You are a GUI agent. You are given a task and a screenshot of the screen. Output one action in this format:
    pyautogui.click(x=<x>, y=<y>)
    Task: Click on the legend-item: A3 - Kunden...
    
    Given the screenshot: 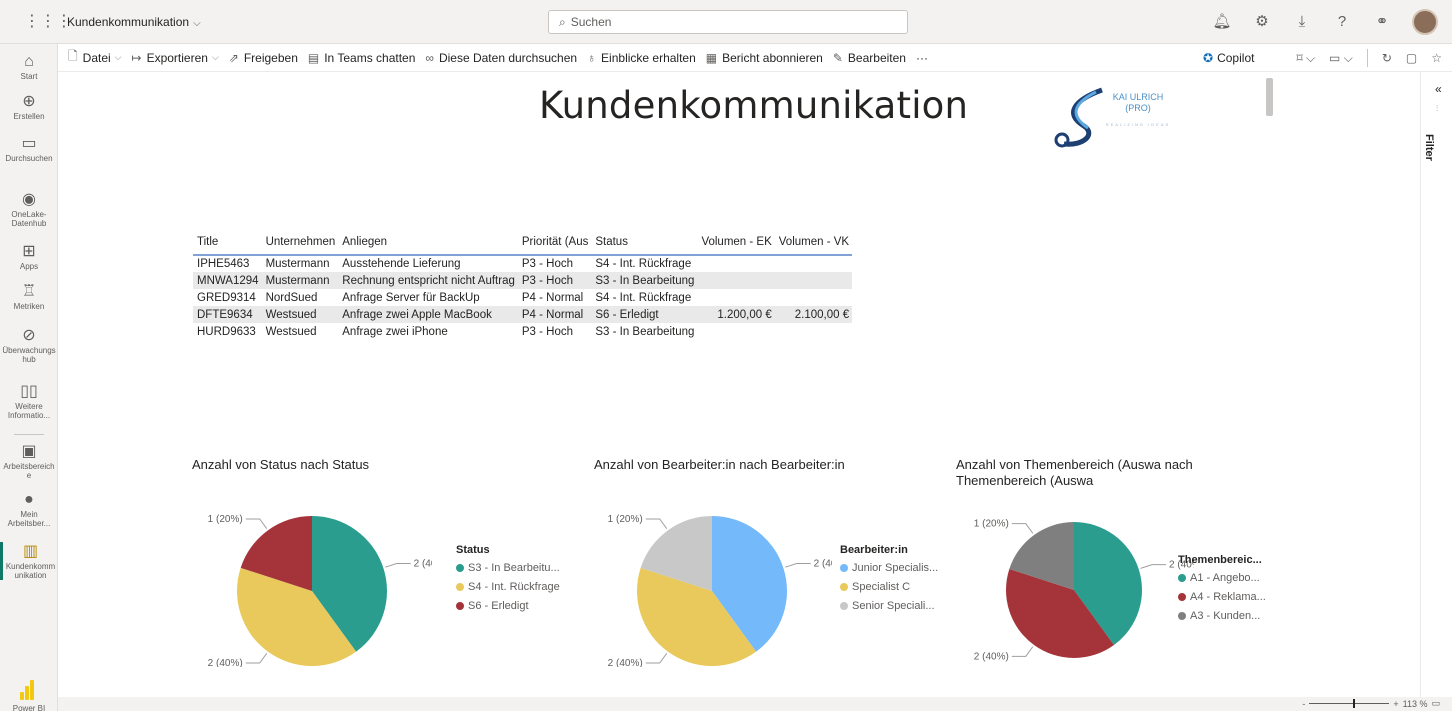 What is the action you would take?
    pyautogui.click(x=1222, y=616)
    